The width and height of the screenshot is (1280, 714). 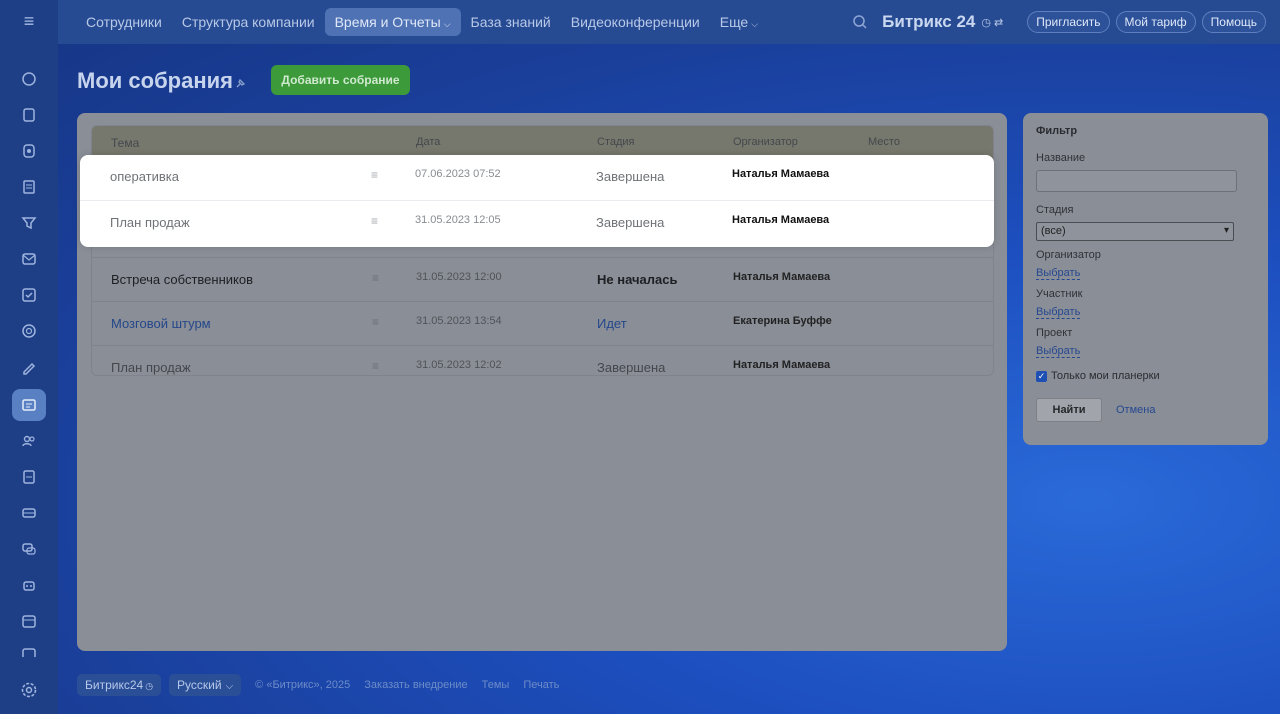 I want to click on language-label: Русский, so click(x=199, y=685).